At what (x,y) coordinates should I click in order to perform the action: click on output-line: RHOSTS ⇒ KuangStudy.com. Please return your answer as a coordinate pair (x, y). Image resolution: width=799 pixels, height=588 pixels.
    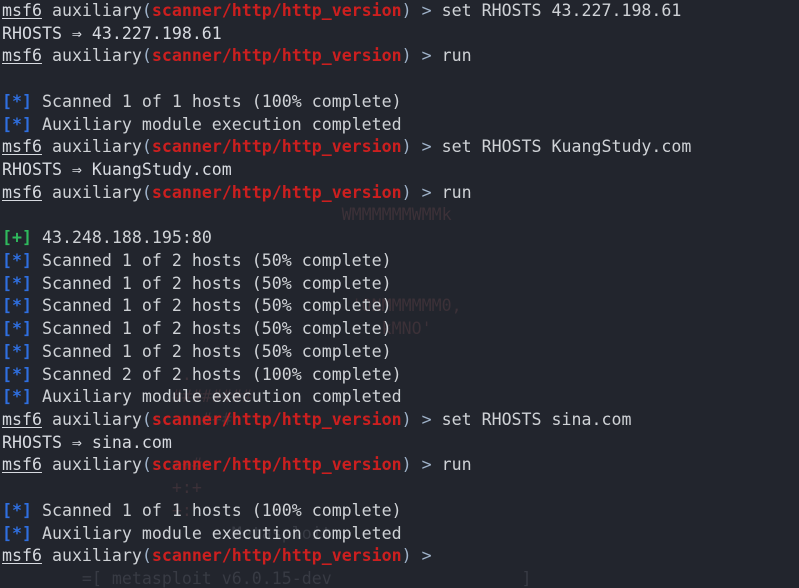
    Looking at the image, I should click on (400, 170).